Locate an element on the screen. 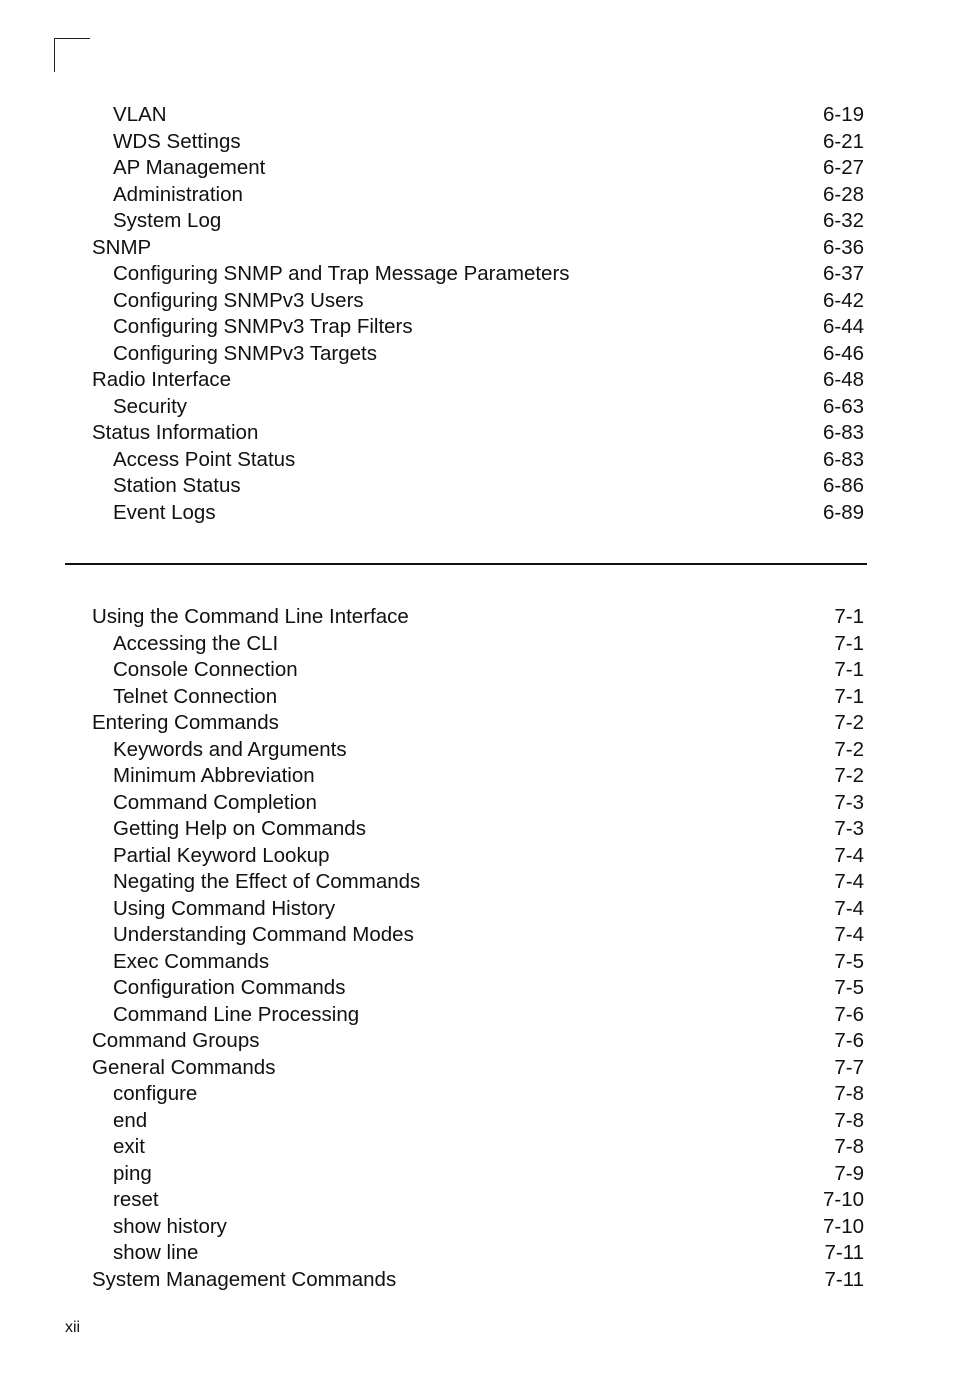 This screenshot has height=1388, width=954. toc-entry: Partial Keyword Lookup 7-4 is located at coordinates (477, 856).